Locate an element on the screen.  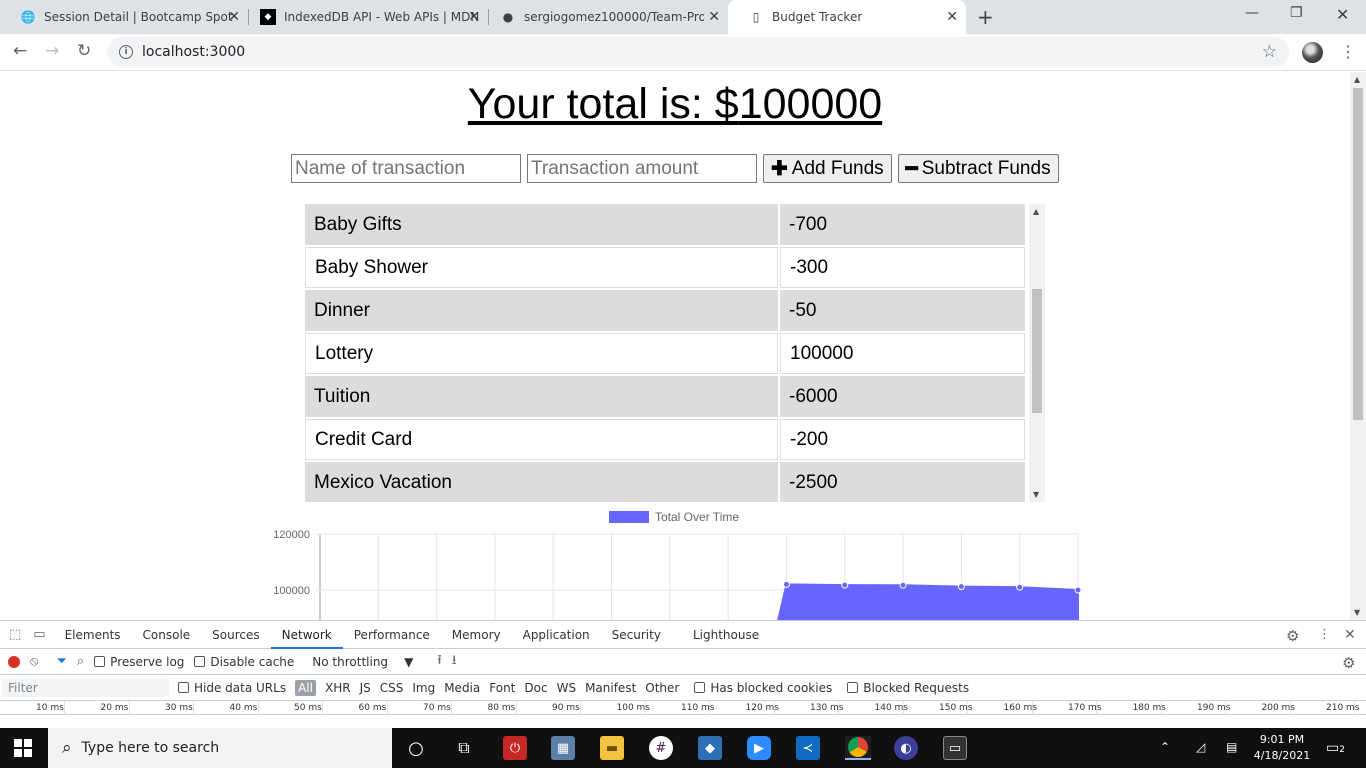
cortana-icon: ○ is located at coordinates (416, 748).